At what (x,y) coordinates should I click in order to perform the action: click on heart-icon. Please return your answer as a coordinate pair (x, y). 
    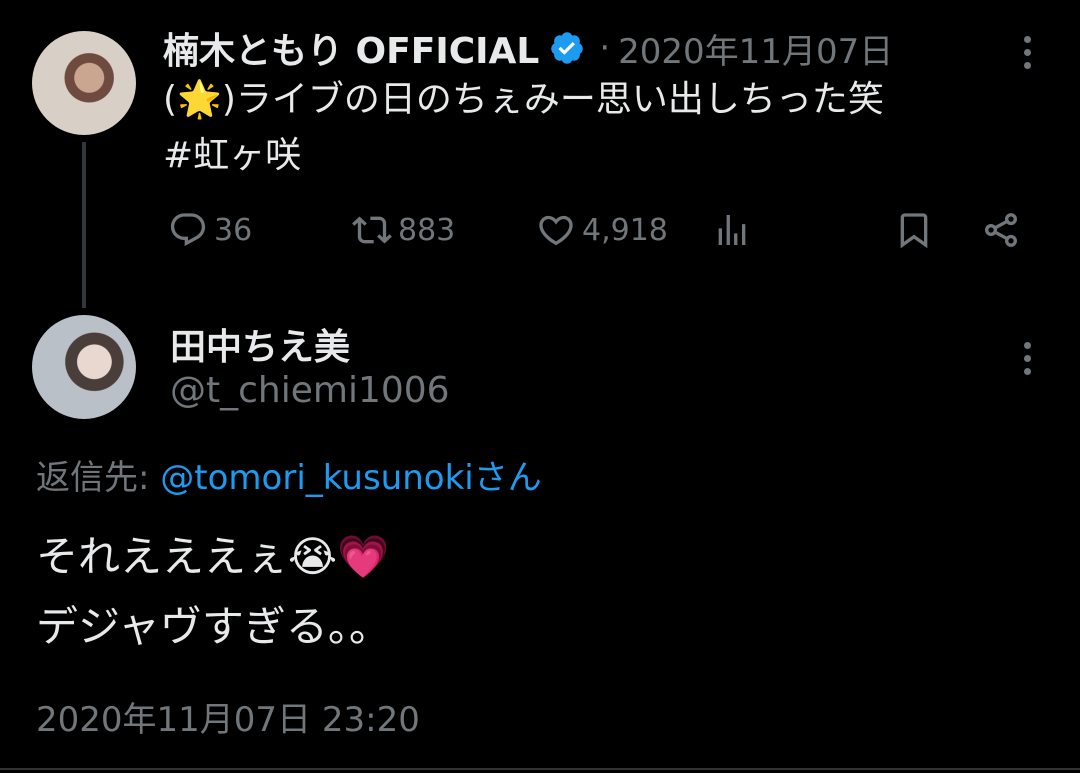
    Looking at the image, I should click on (556, 230).